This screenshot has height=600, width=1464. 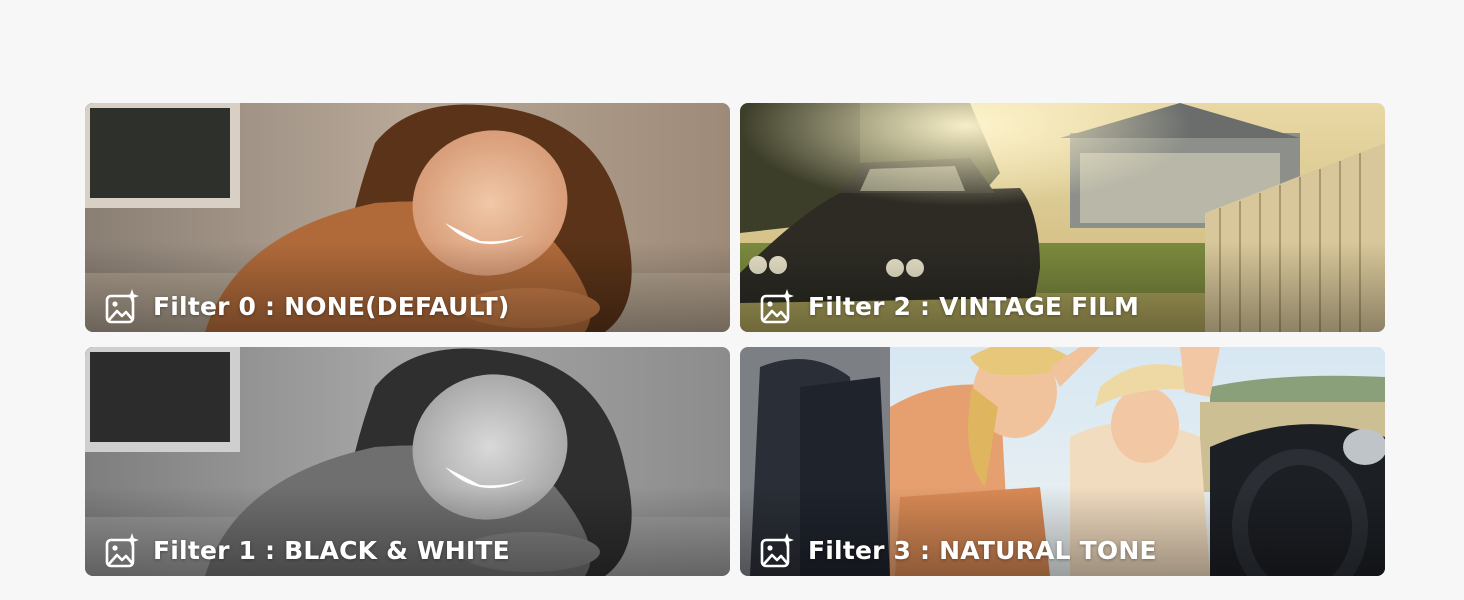 What do you see at coordinates (982, 550) in the screenshot?
I see `filter-label: Filter 3 : NATURAL TONE` at bounding box center [982, 550].